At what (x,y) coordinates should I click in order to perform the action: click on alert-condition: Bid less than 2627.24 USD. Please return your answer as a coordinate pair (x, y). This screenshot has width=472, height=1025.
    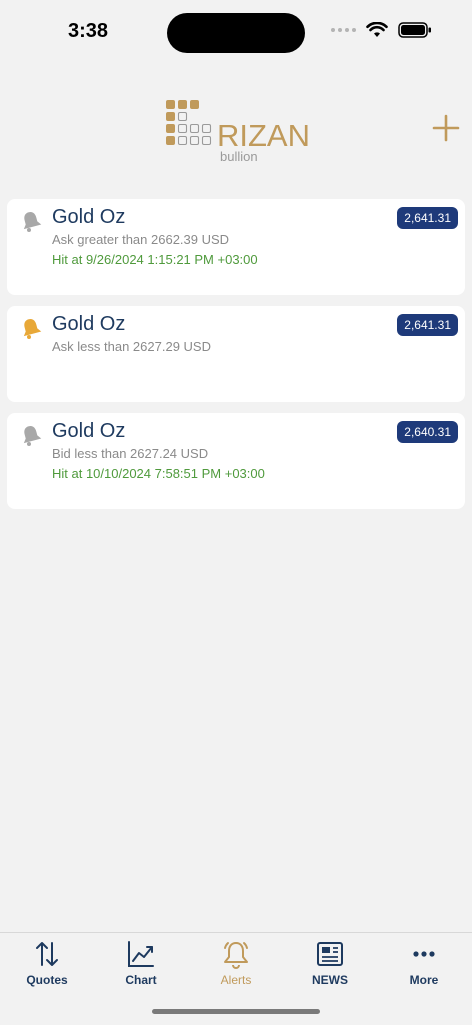
    Looking at the image, I should click on (130, 453).